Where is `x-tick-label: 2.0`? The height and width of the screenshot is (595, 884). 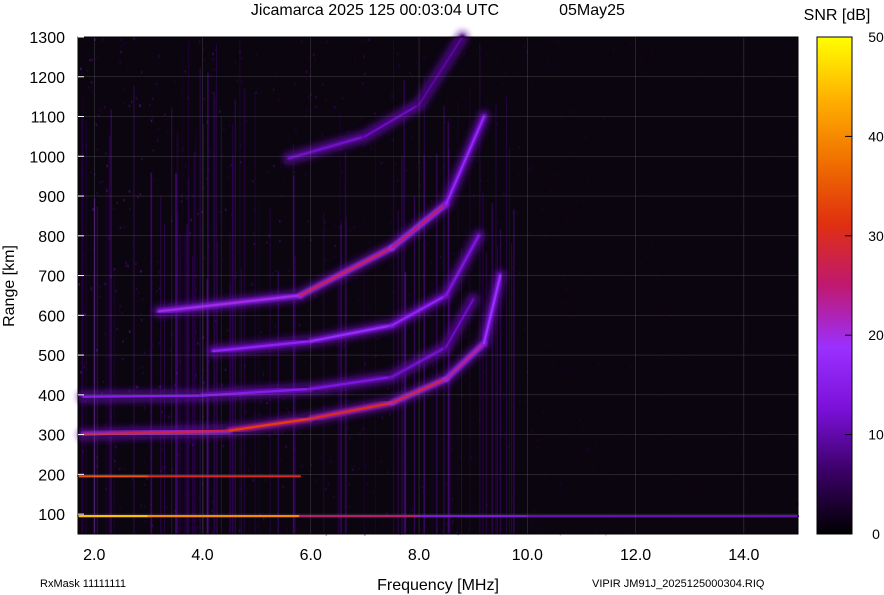 x-tick-label: 2.0 is located at coordinates (94, 555).